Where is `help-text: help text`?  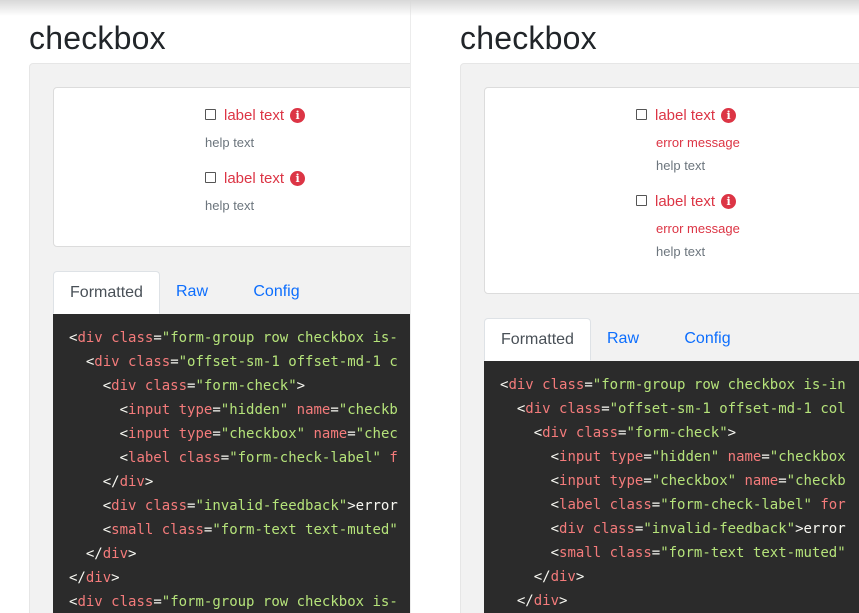 help-text: help text is located at coordinates (681, 251).